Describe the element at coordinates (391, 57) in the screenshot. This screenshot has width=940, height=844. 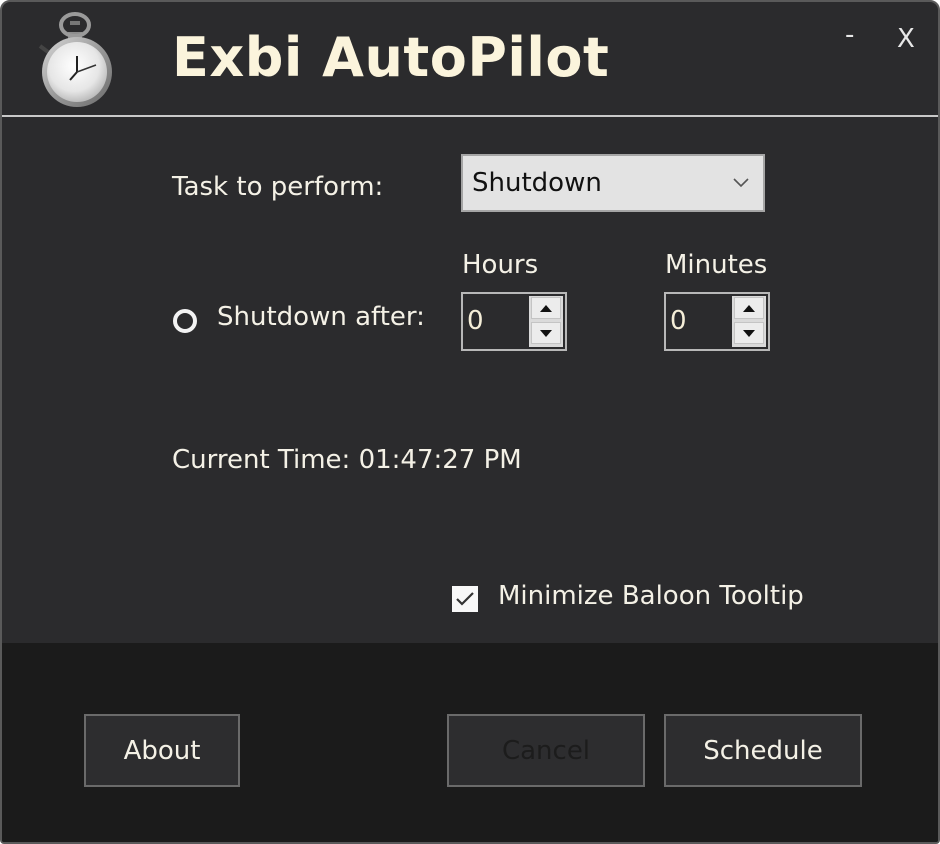
I see `app-title: Exbi AutoPilot` at that location.